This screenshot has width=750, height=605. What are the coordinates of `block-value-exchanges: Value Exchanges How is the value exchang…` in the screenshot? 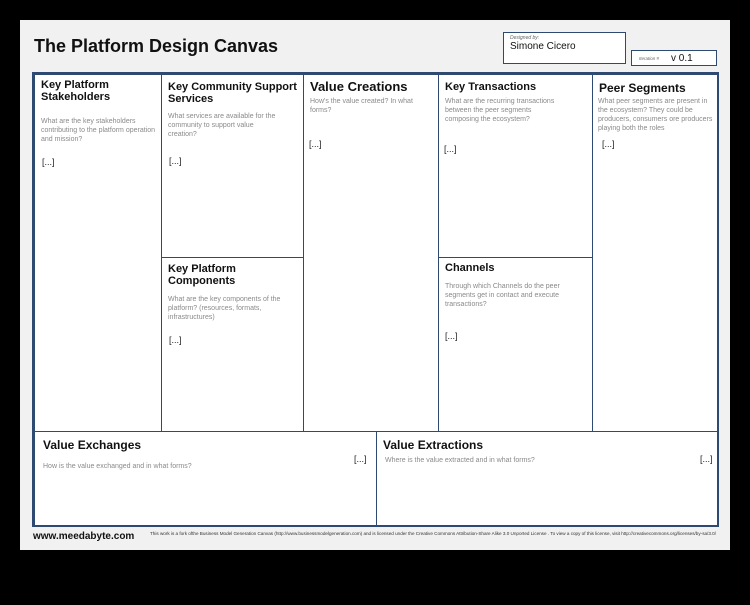 It's located at (205, 479).